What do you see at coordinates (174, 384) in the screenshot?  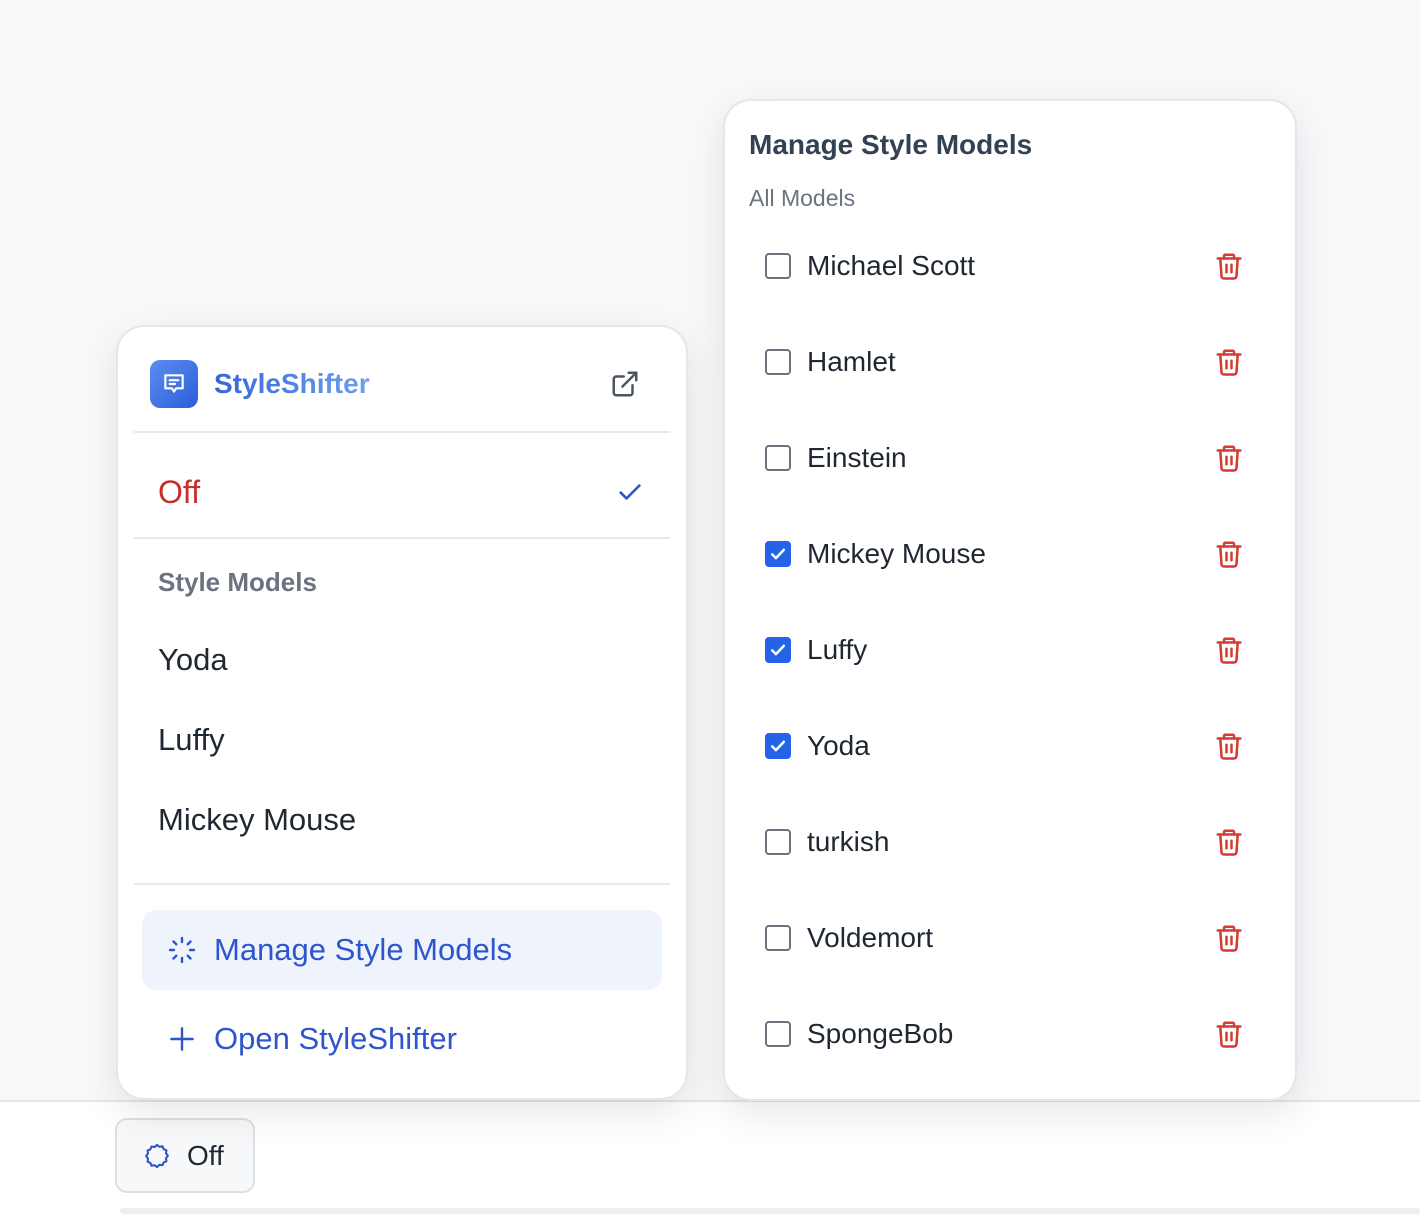 I see `app-logo-icon` at bounding box center [174, 384].